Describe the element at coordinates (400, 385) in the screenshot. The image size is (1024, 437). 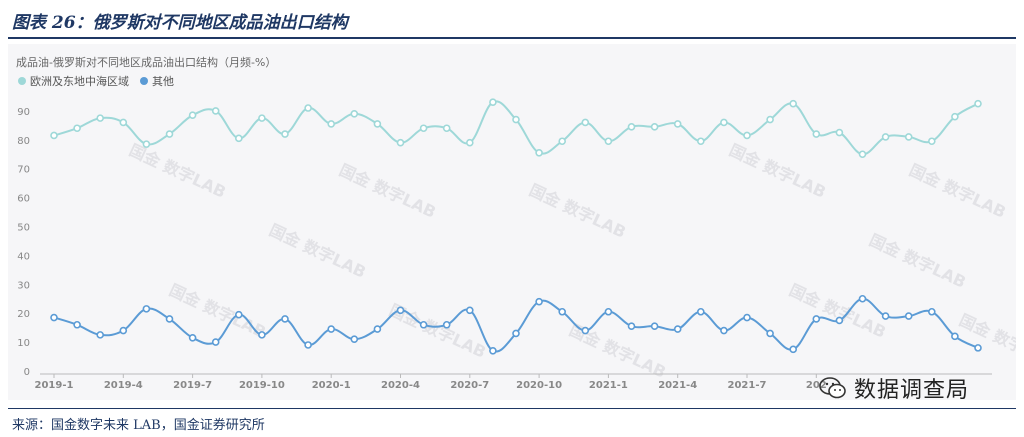
I see `x-tick-label-5: 2020-4` at that location.